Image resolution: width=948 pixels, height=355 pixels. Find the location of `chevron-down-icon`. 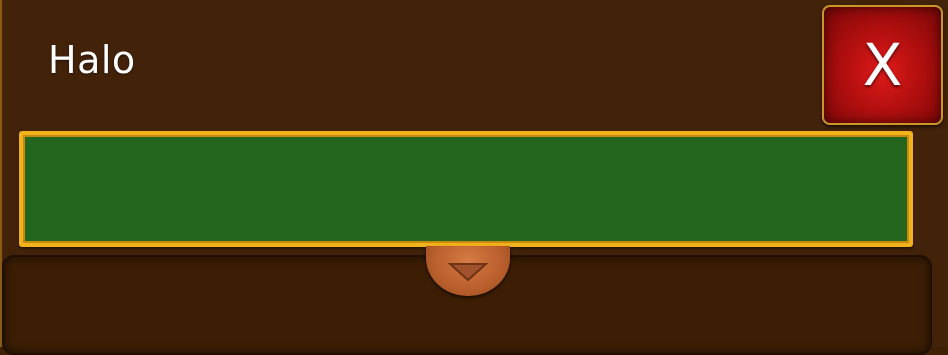

chevron-down-icon is located at coordinates (468, 272).